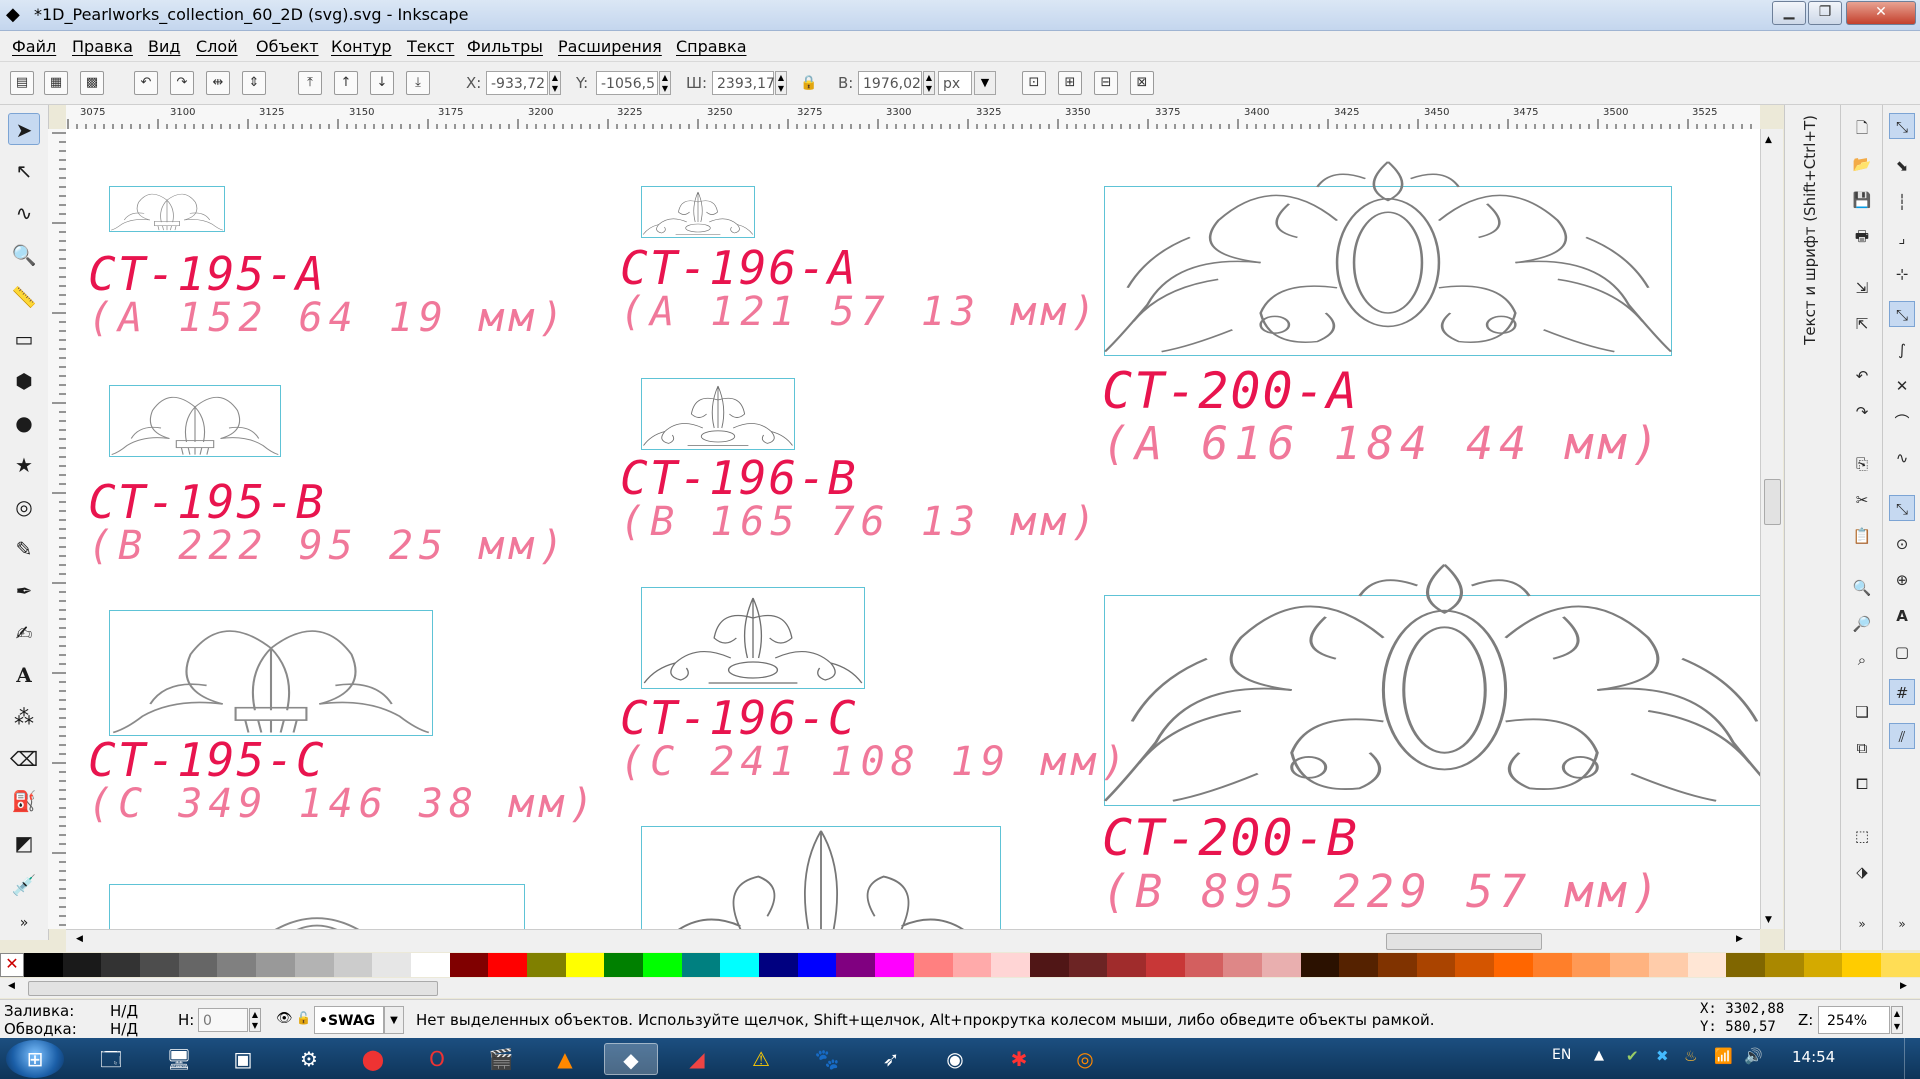 The height and width of the screenshot is (1079, 1920). Describe the element at coordinates (1034, 83) in the screenshot. I see `scale-stroke-icon: ⊡` at that location.